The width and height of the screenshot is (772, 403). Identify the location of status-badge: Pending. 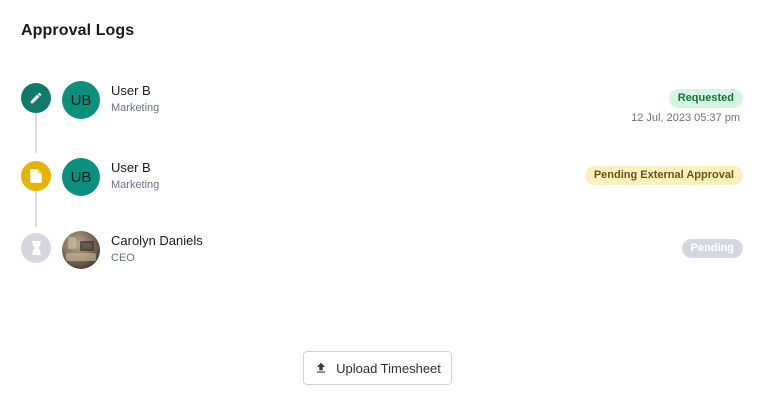
(712, 248).